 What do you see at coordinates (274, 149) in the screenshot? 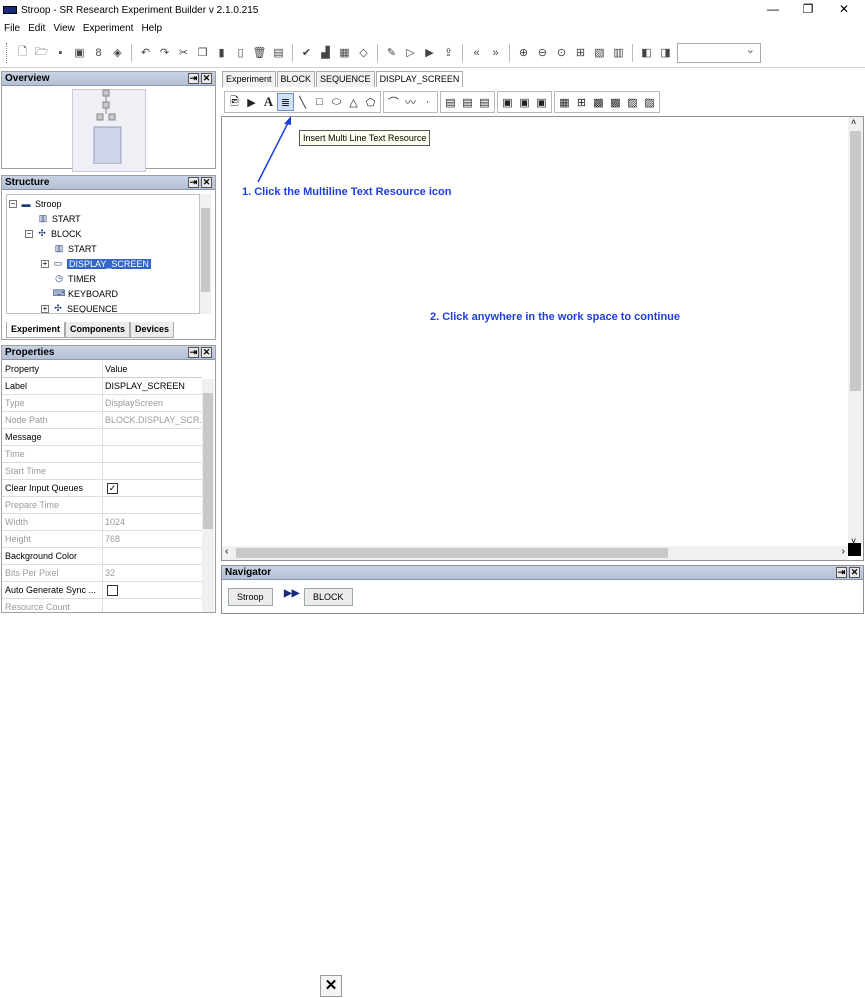
I see `annotation-arrow` at bounding box center [274, 149].